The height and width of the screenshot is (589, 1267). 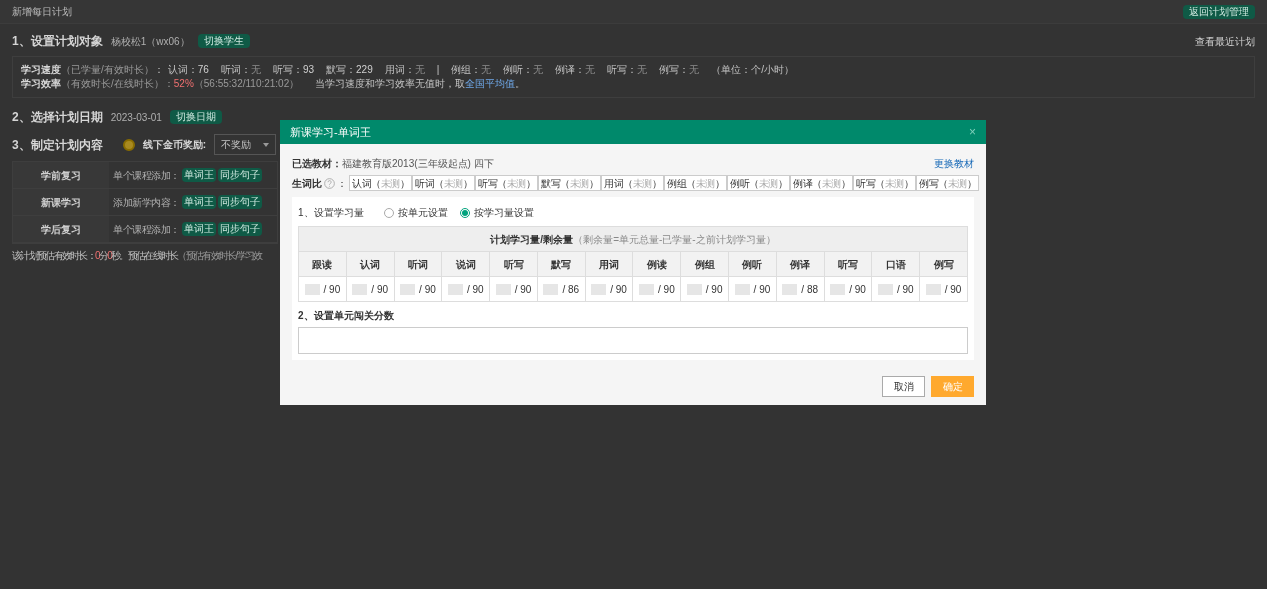 What do you see at coordinates (97, 256) in the screenshot?
I see `minutes-value: 0` at bounding box center [97, 256].